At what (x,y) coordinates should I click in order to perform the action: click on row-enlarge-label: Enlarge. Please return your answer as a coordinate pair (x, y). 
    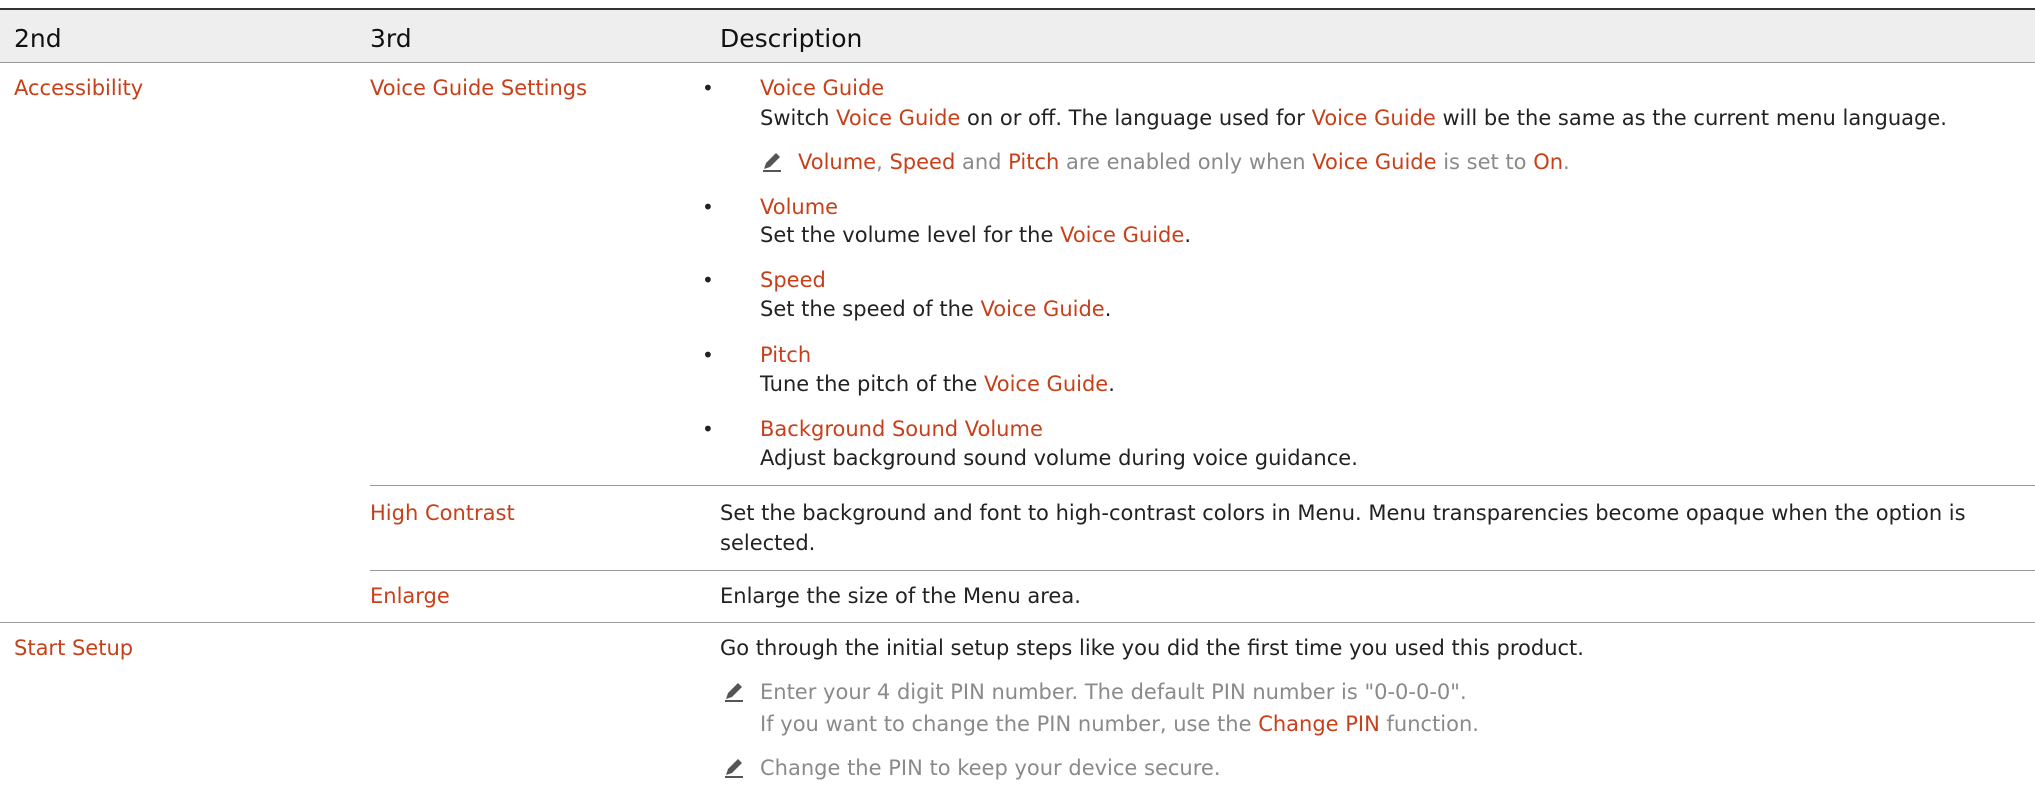
    Looking at the image, I should click on (410, 596).